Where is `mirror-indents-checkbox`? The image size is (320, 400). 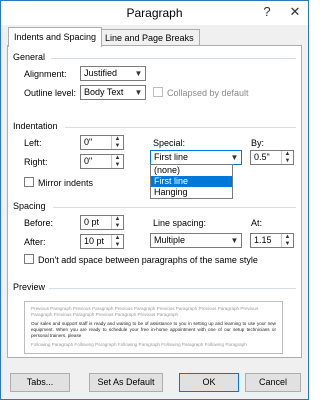 mirror-indents-checkbox is located at coordinates (29, 182).